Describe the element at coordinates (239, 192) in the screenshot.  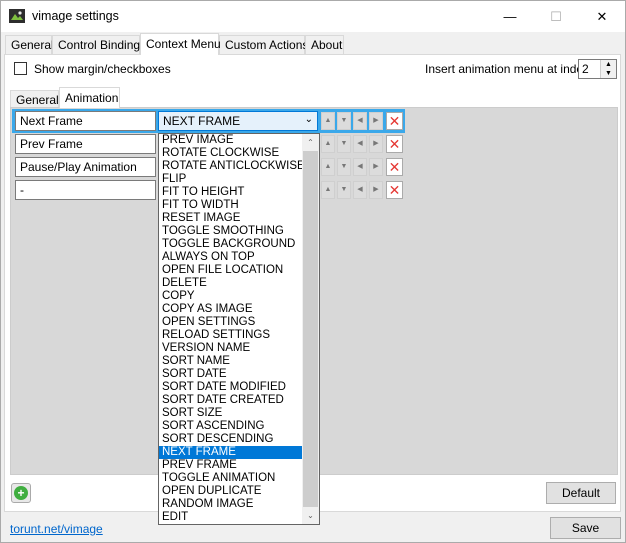
I see `dropdown-option: FIT TO HEIGHT` at that location.